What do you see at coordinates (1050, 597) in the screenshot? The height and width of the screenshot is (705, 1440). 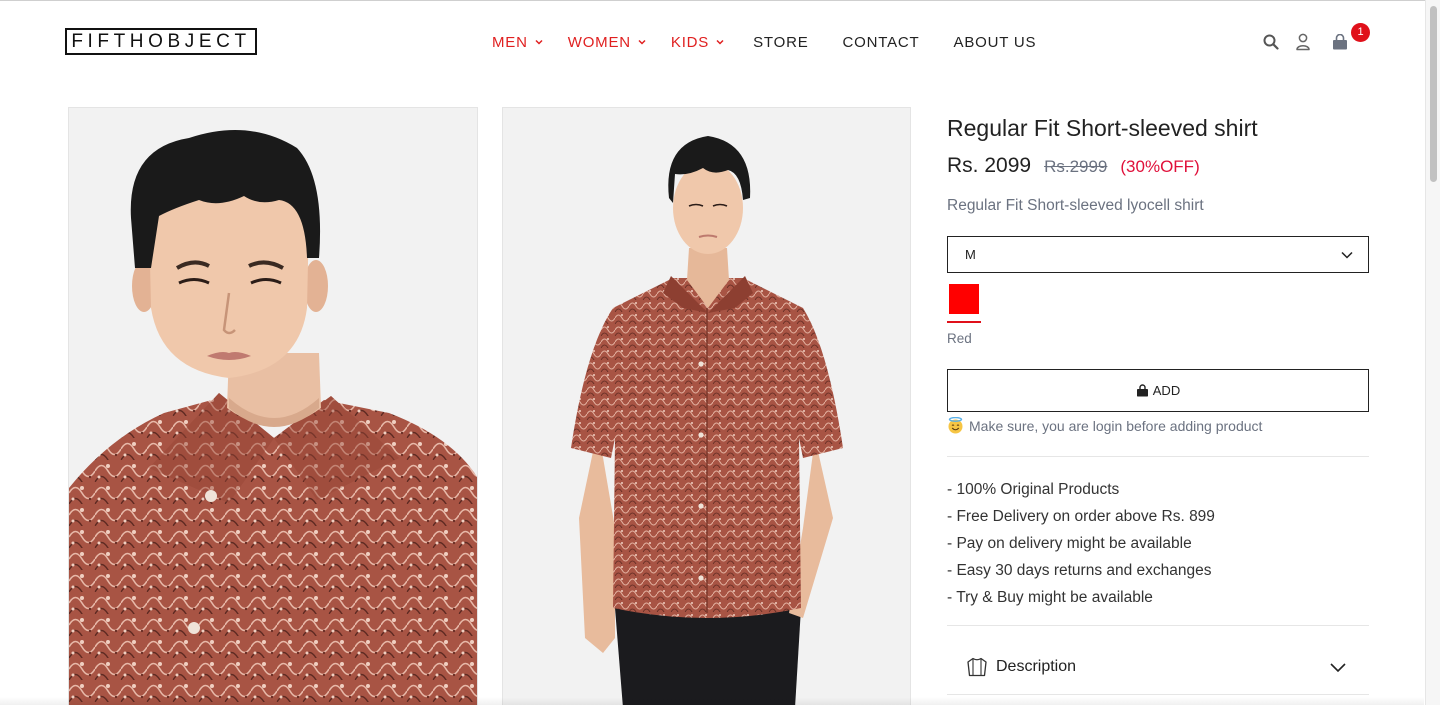 I see `feature-item: - Try & Buy might be available` at bounding box center [1050, 597].